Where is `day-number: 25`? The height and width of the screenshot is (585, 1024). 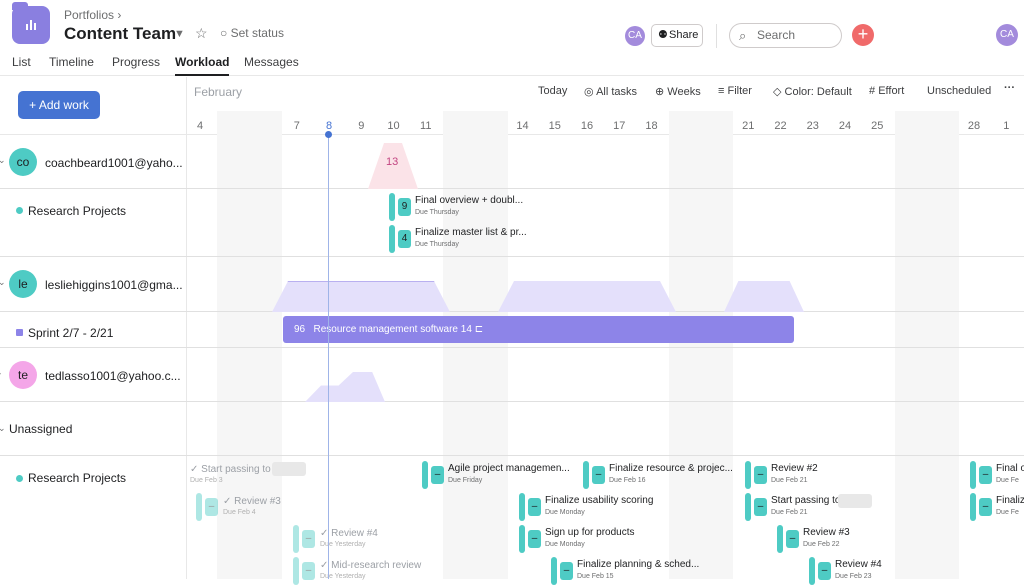
day-number: 25 is located at coordinates (877, 126).